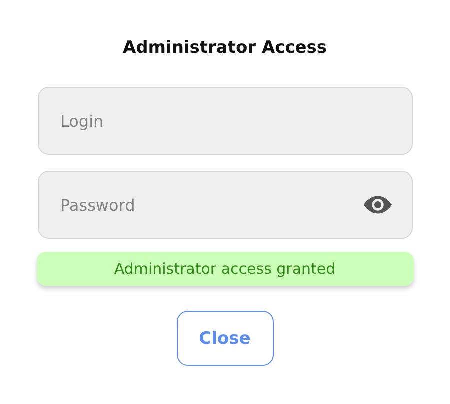 The height and width of the screenshot is (404, 450). I want to click on login-input: Login, so click(225, 121).